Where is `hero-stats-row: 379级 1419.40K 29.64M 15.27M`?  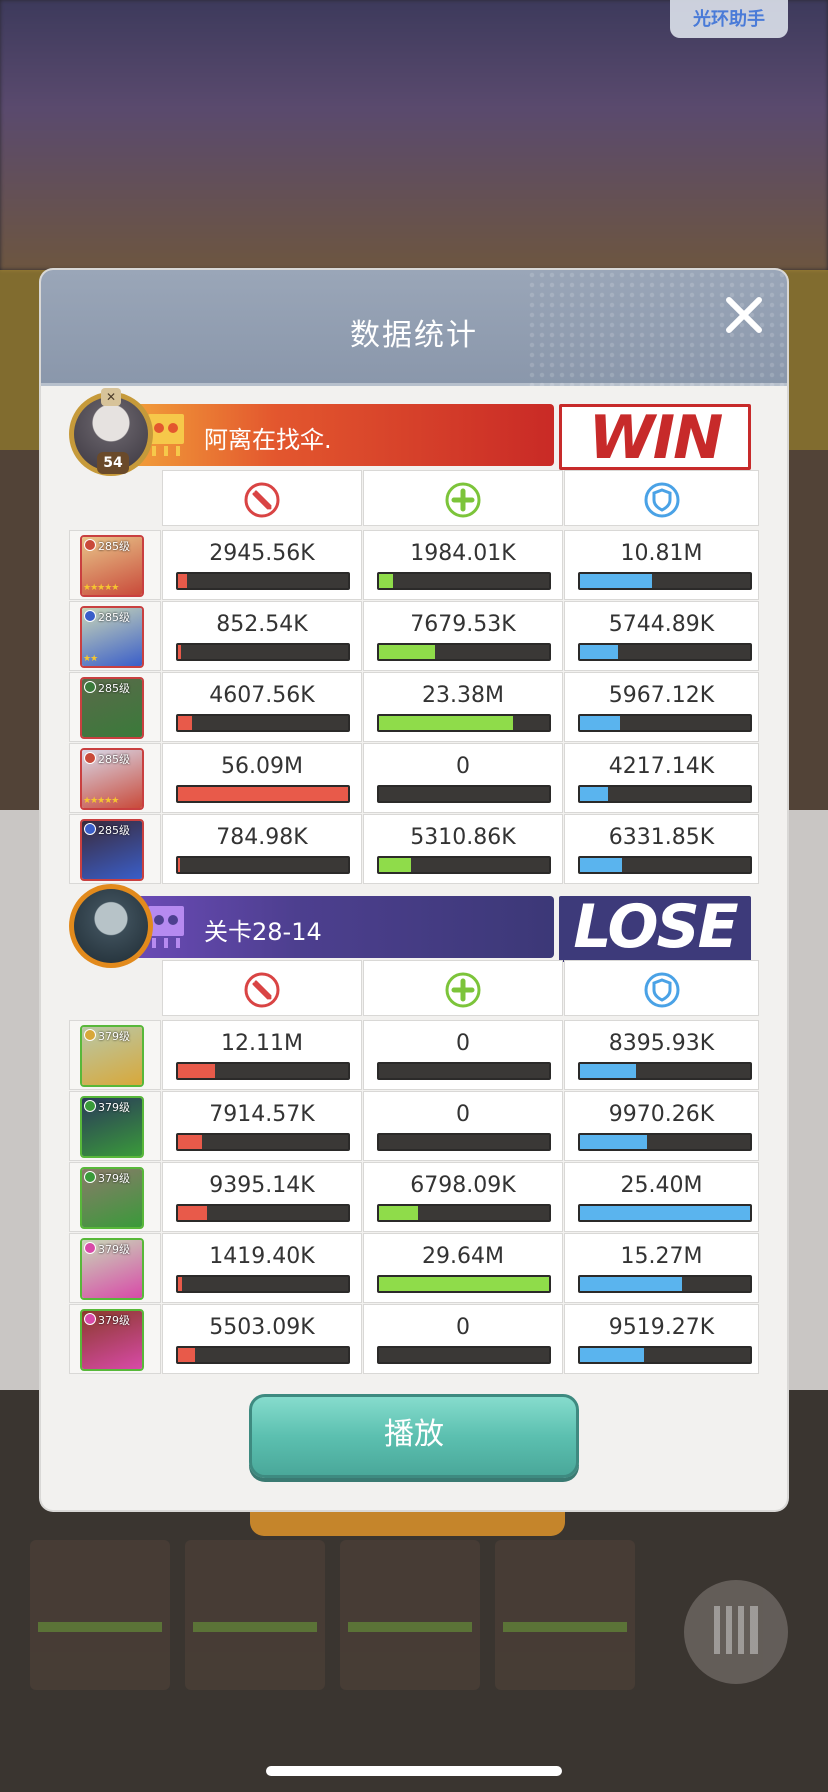 hero-stats-row: 379级 1419.40K 29.64M 15.27M is located at coordinates (414, 1268).